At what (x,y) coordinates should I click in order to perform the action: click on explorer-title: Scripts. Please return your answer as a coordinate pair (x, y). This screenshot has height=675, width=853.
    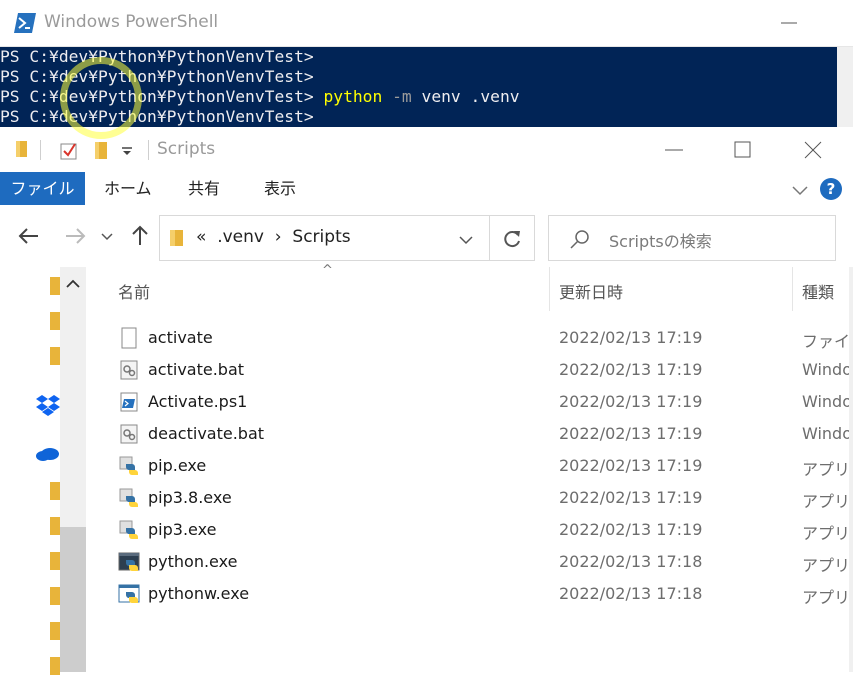
    Looking at the image, I should click on (186, 149).